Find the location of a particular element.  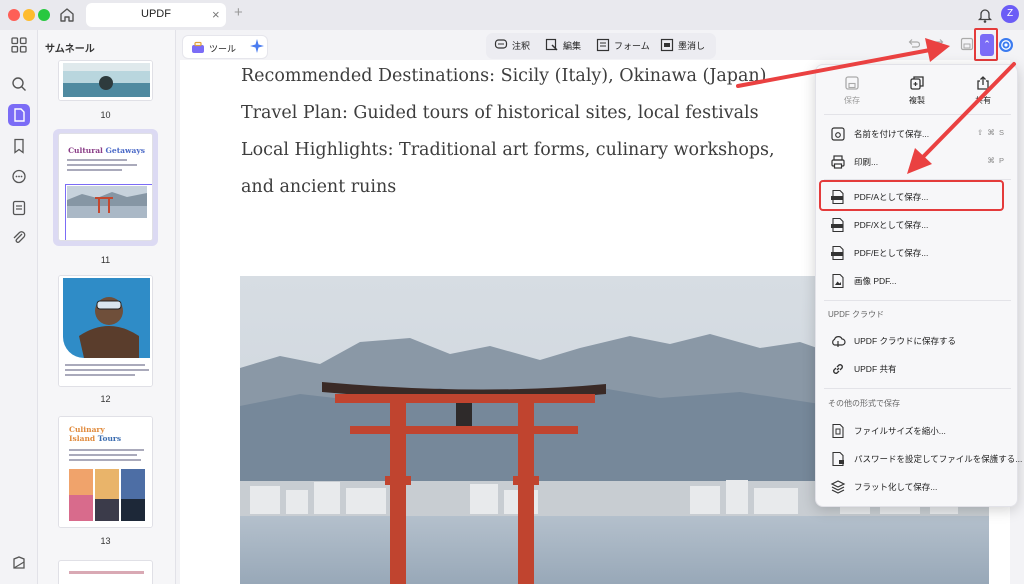

page-icon is located at coordinates (19, 115).